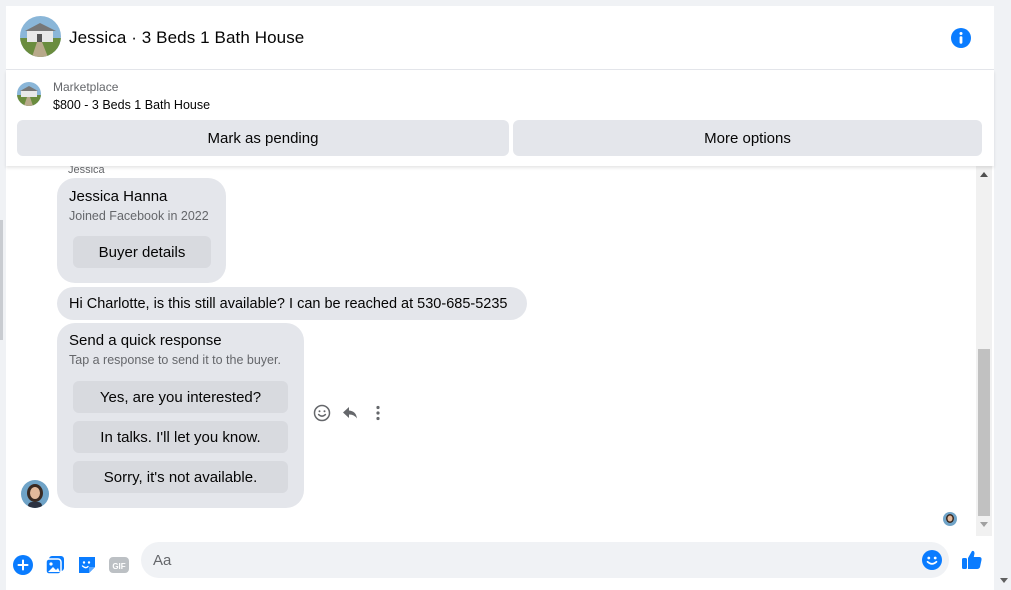 Image resolution: width=1011 pixels, height=590 pixels. I want to click on chat-title: Jessica · 3 Beds 1 Bath House, so click(187, 37).